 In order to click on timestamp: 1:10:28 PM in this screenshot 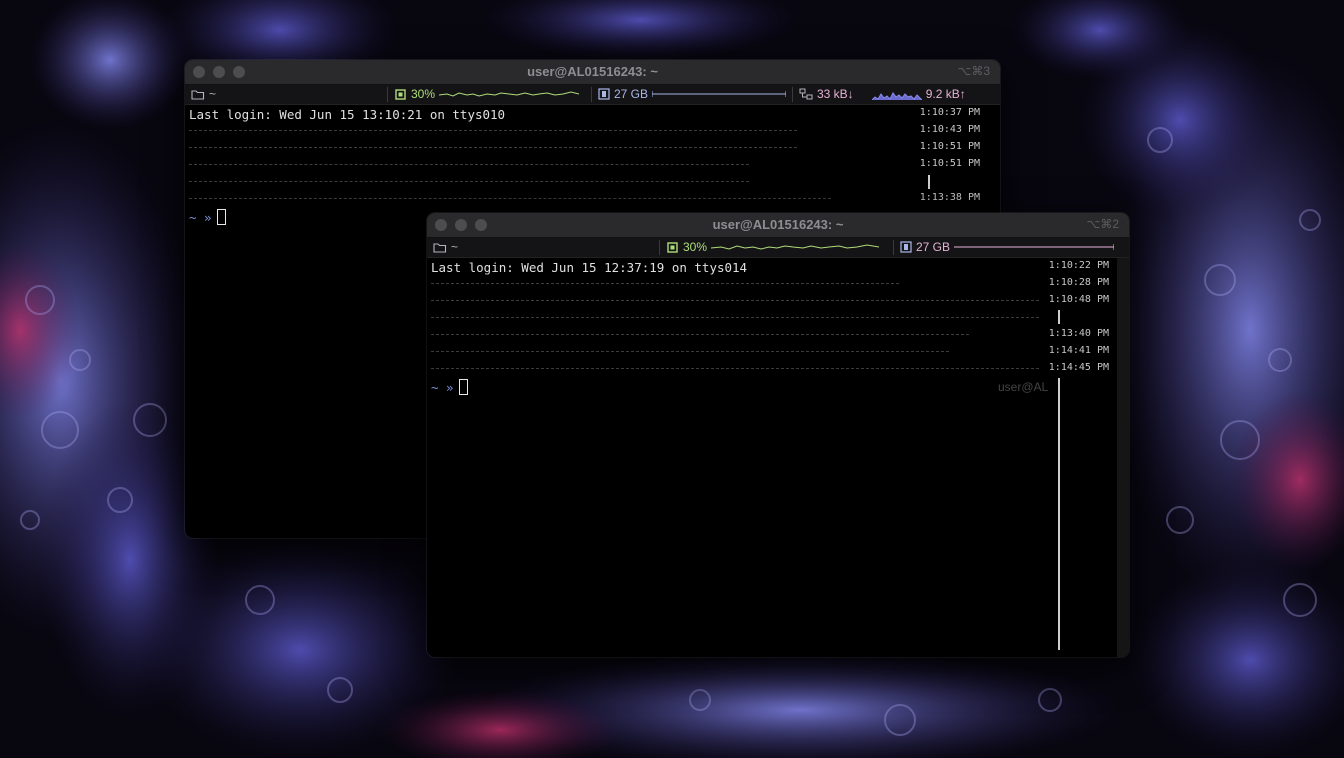, I will do `click(1078, 282)`.